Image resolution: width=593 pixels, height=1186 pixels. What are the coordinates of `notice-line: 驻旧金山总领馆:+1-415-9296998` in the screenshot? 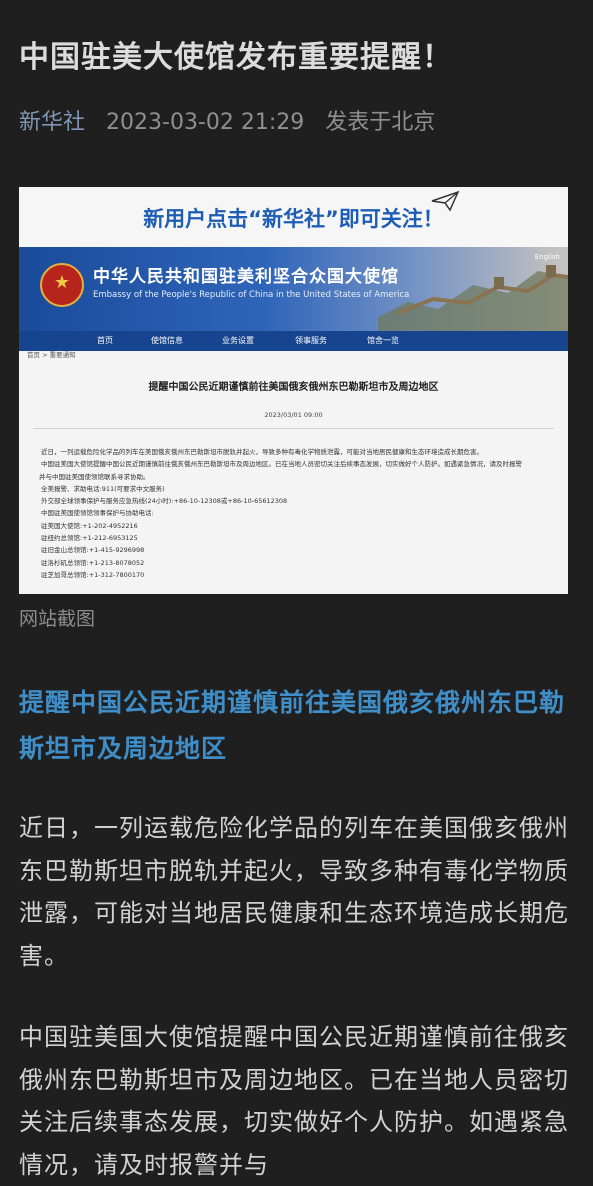 It's located at (93, 550).